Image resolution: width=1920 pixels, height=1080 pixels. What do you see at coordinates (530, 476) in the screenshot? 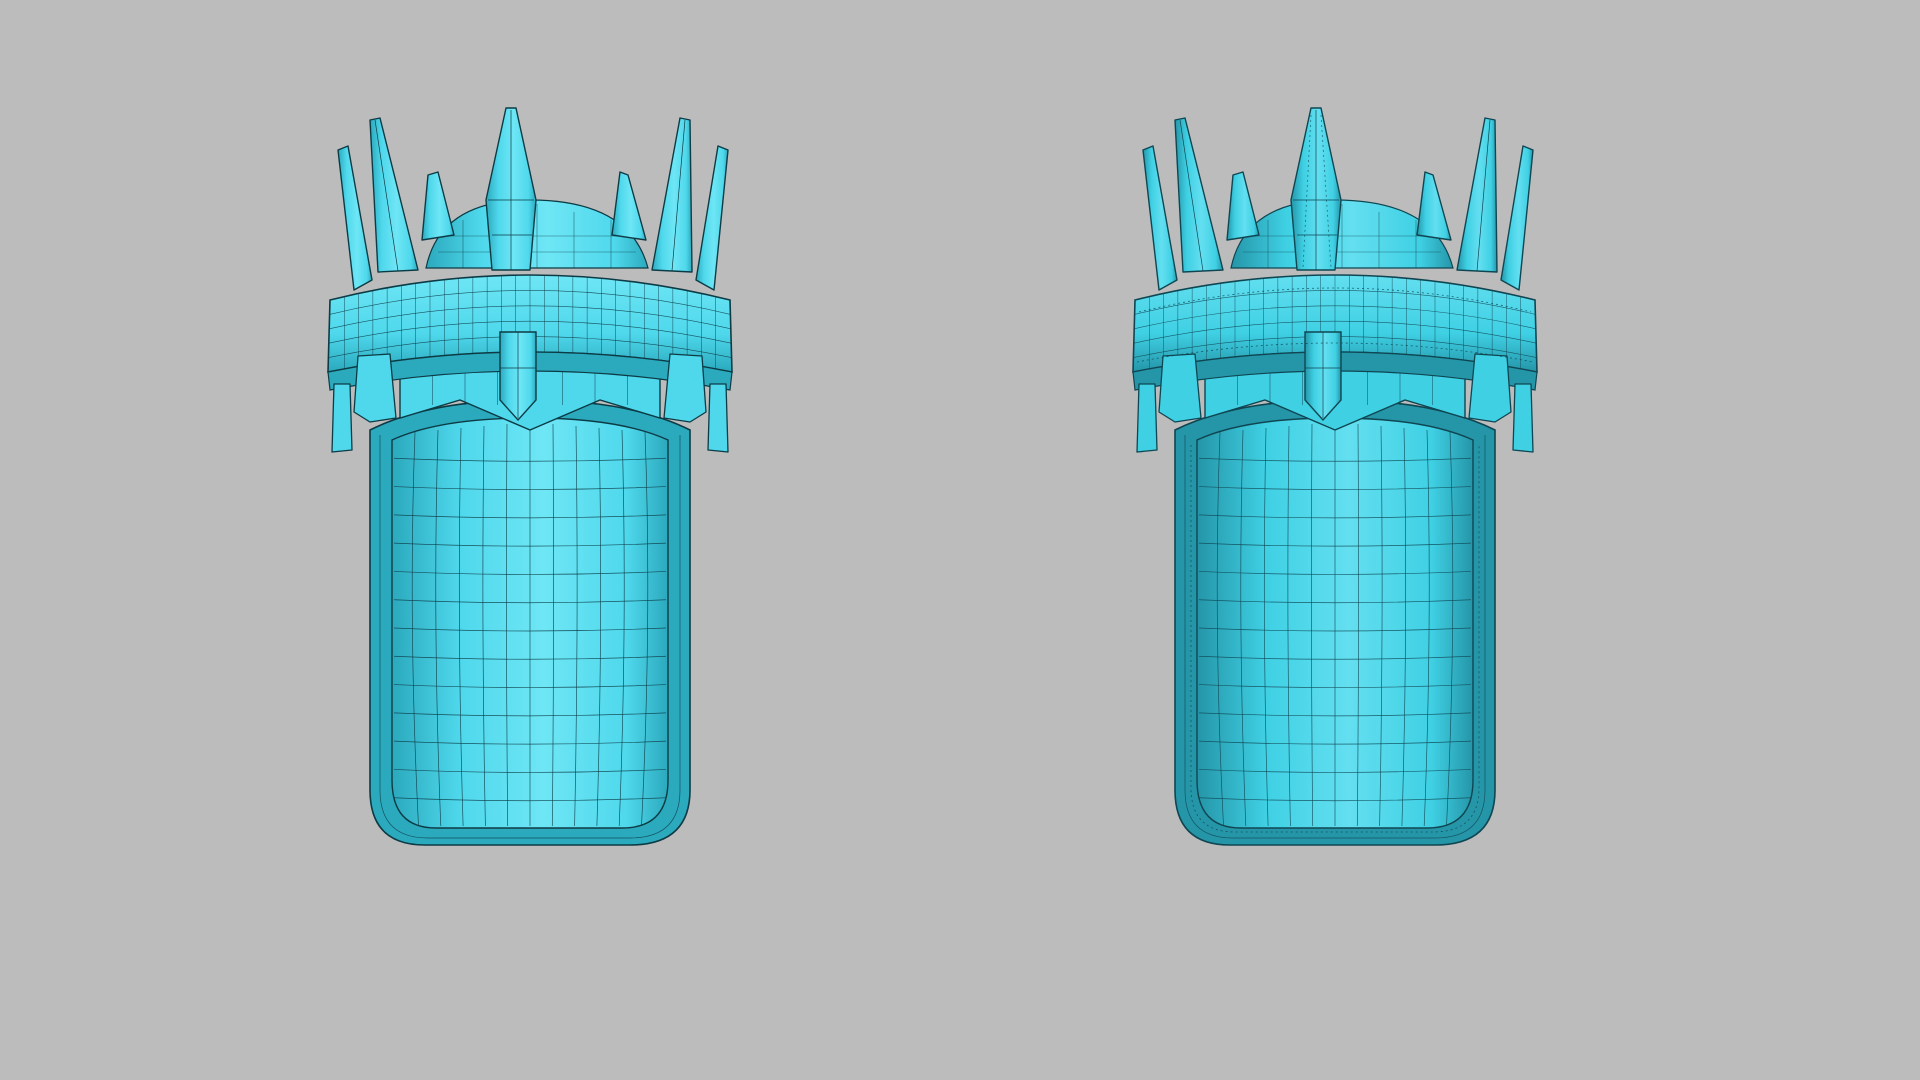
I see `helmet-low-poly-render` at bounding box center [530, 476].